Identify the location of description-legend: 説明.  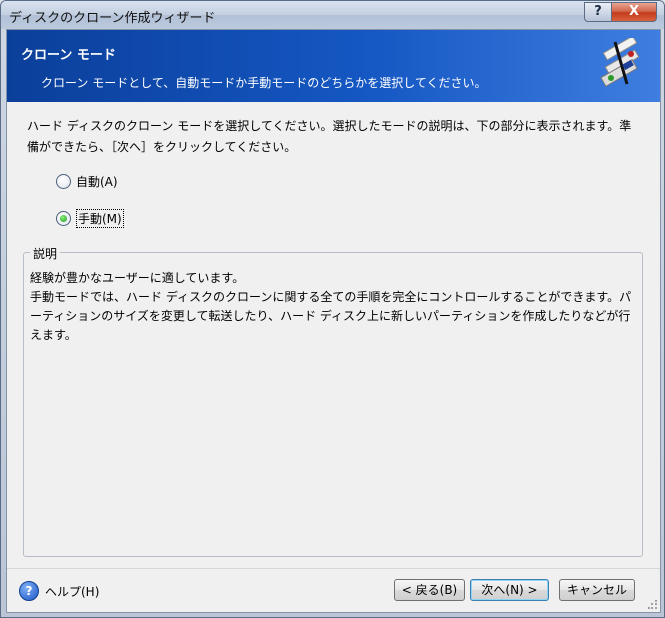
(45, 253).